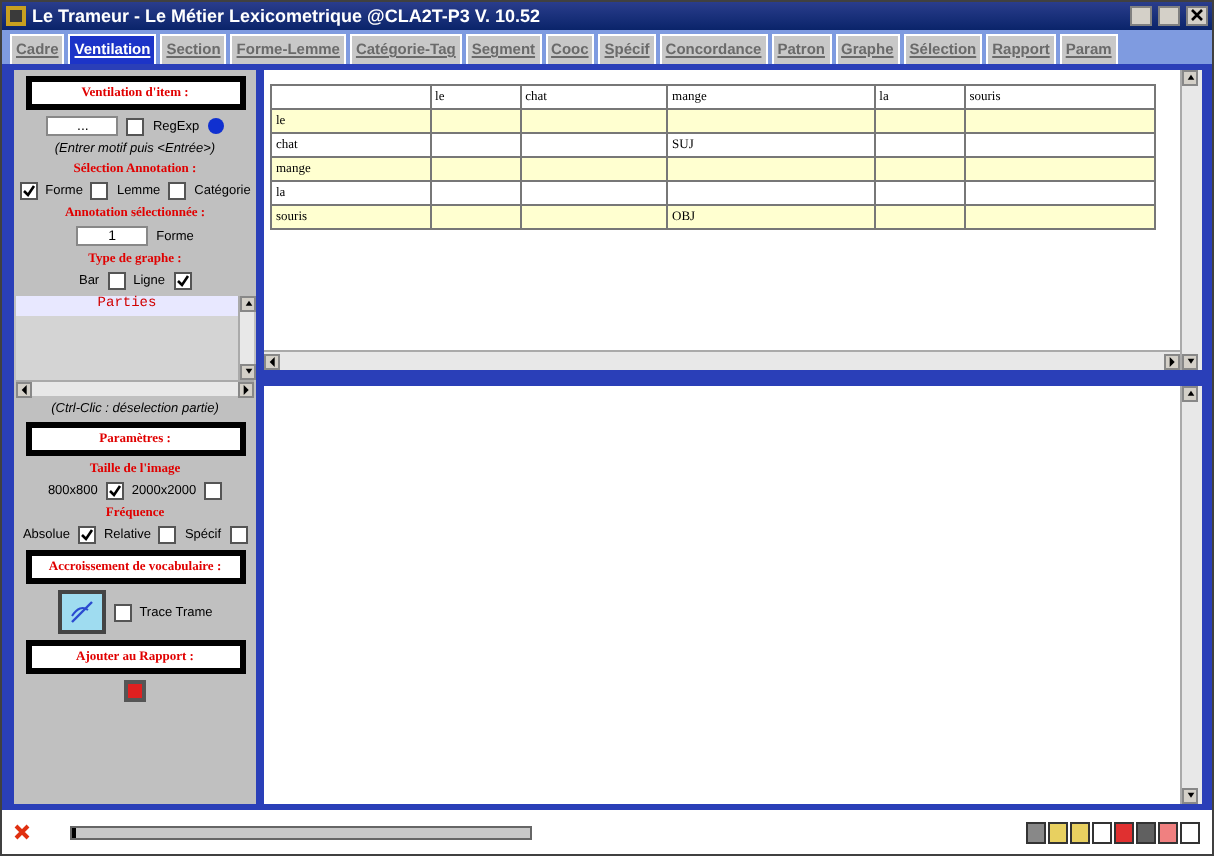 Image resolution: width=1214 pixels, height=856 pixels. Describe the element at coordinates (22, 832) in the screenshot. I see `cross-icon` at that location.